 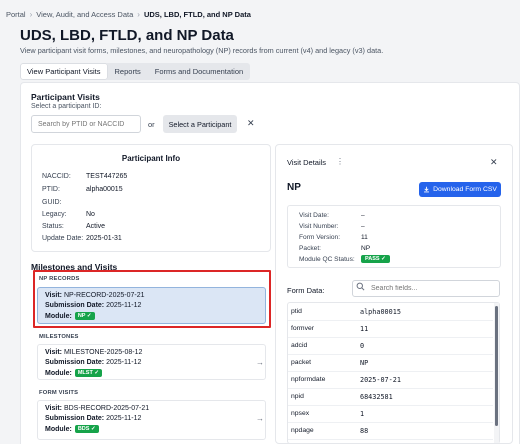 What do you see at coordinates (426, 288) in the screenshot?
I see `search-fields-input` at bounding box center [426, 288].